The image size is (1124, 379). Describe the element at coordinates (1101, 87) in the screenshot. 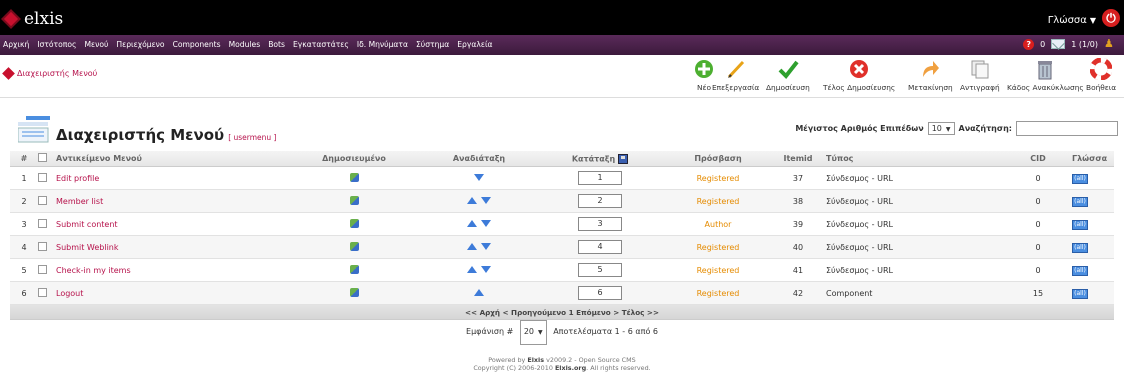

I see `help-label: Βοήθεια` at that location.